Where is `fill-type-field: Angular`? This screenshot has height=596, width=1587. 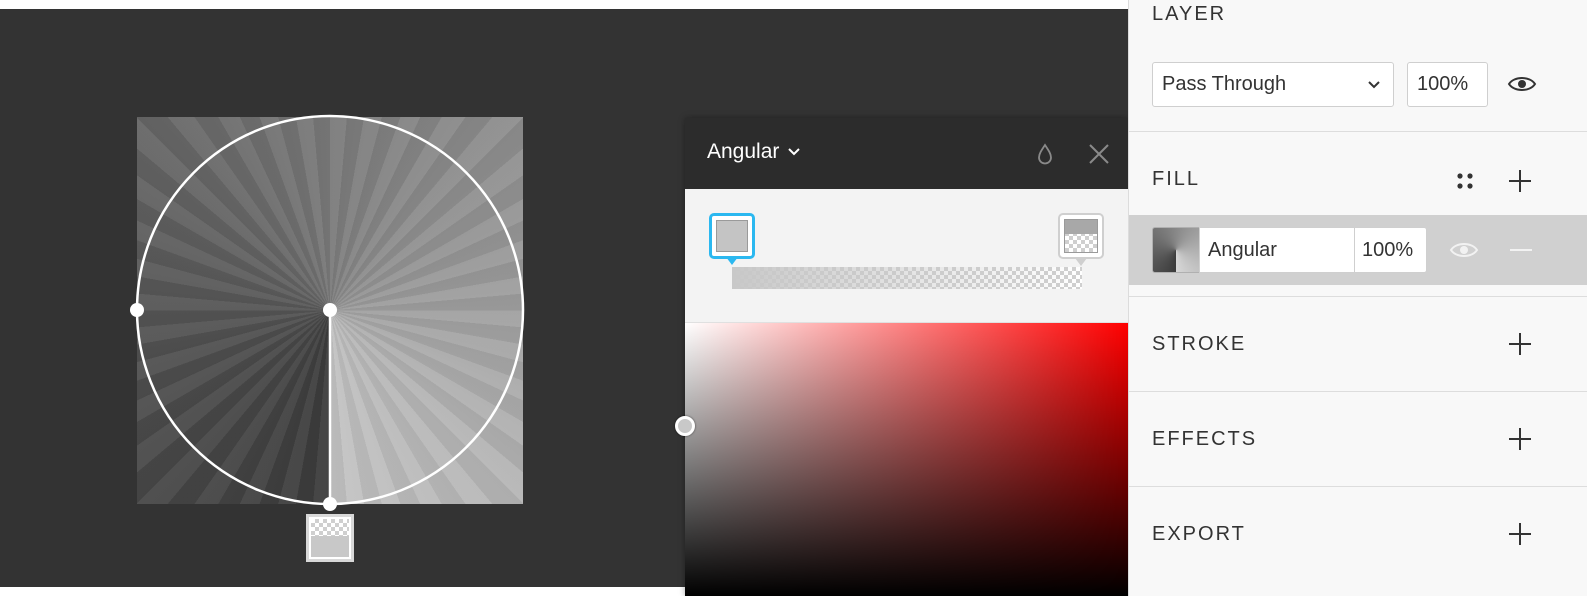 fill-type-field: Angular is located at coordinates (1277, 250).